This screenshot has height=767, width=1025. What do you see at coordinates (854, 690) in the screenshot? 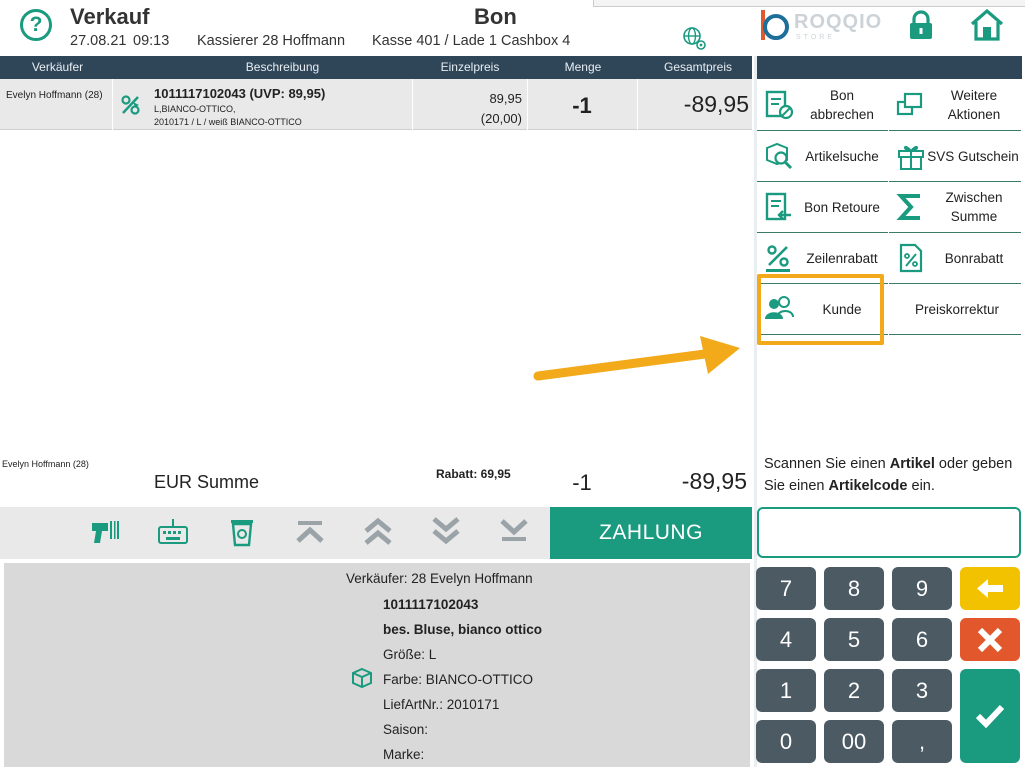
I see `keypad-key: 2` at bounding box center [854, 690].